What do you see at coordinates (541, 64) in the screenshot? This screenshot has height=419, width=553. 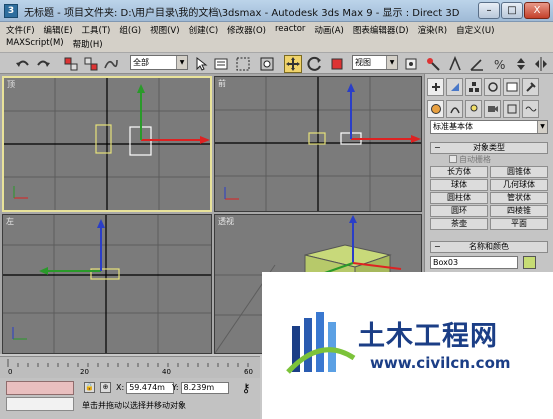 I see `mirror-icon` at bounding box center [541, 64].